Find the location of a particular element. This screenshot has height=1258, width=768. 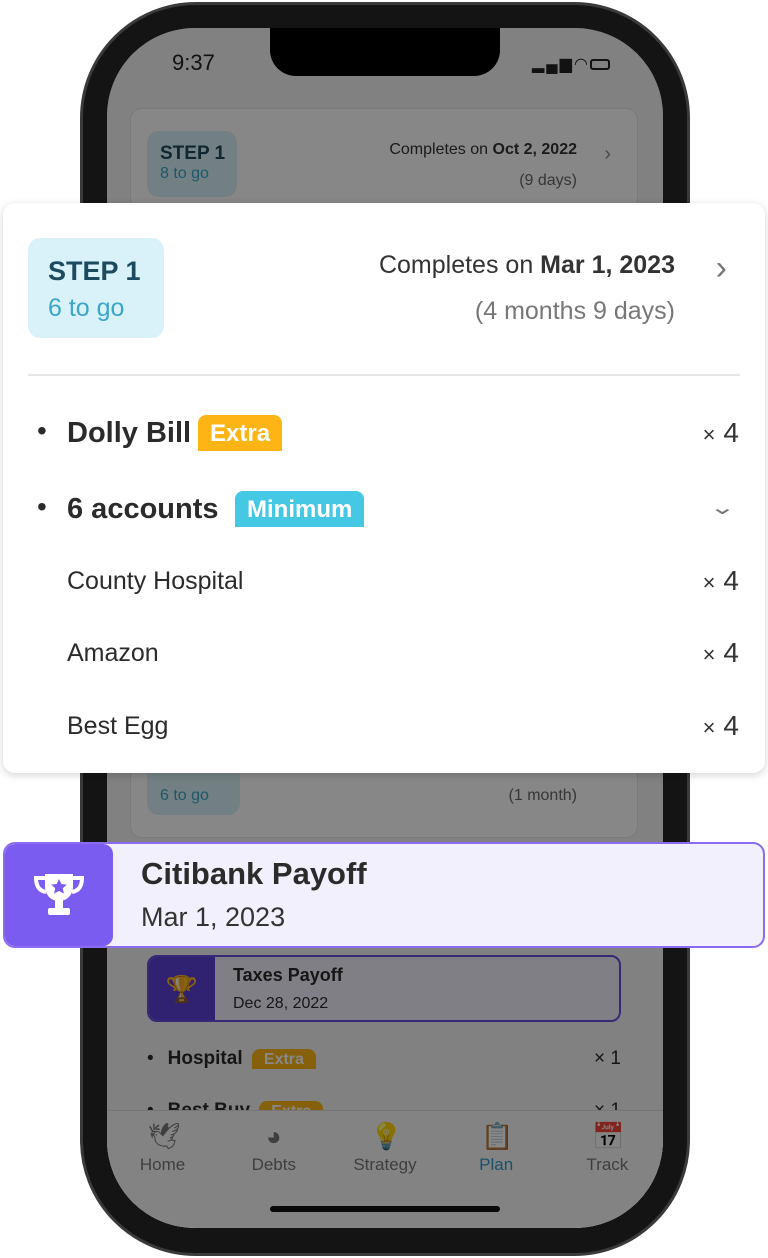

completes-text: Completes on Mar 1, 2023 is located at coordinates (526, 265).